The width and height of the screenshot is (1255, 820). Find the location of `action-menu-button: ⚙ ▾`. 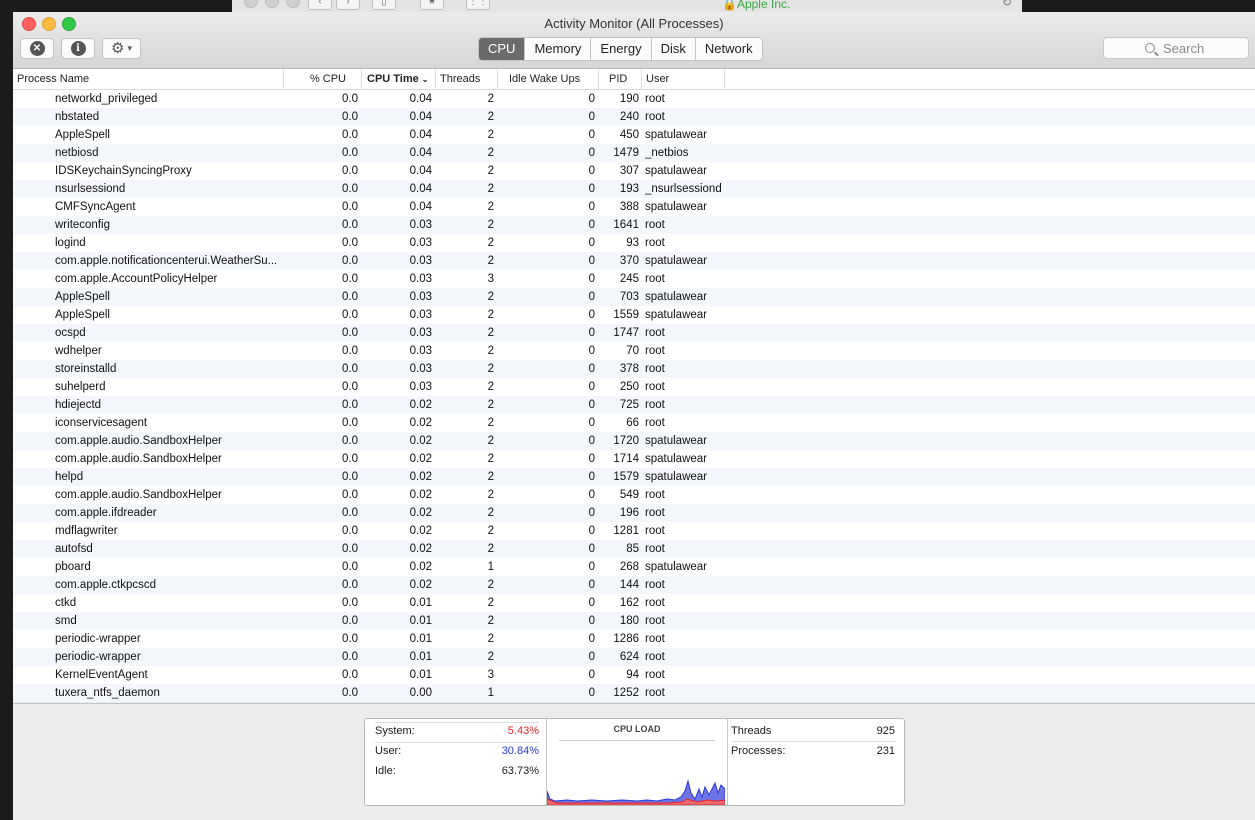

action-menu-button: ⚙ ▾ is located at coordinates (121, 48).